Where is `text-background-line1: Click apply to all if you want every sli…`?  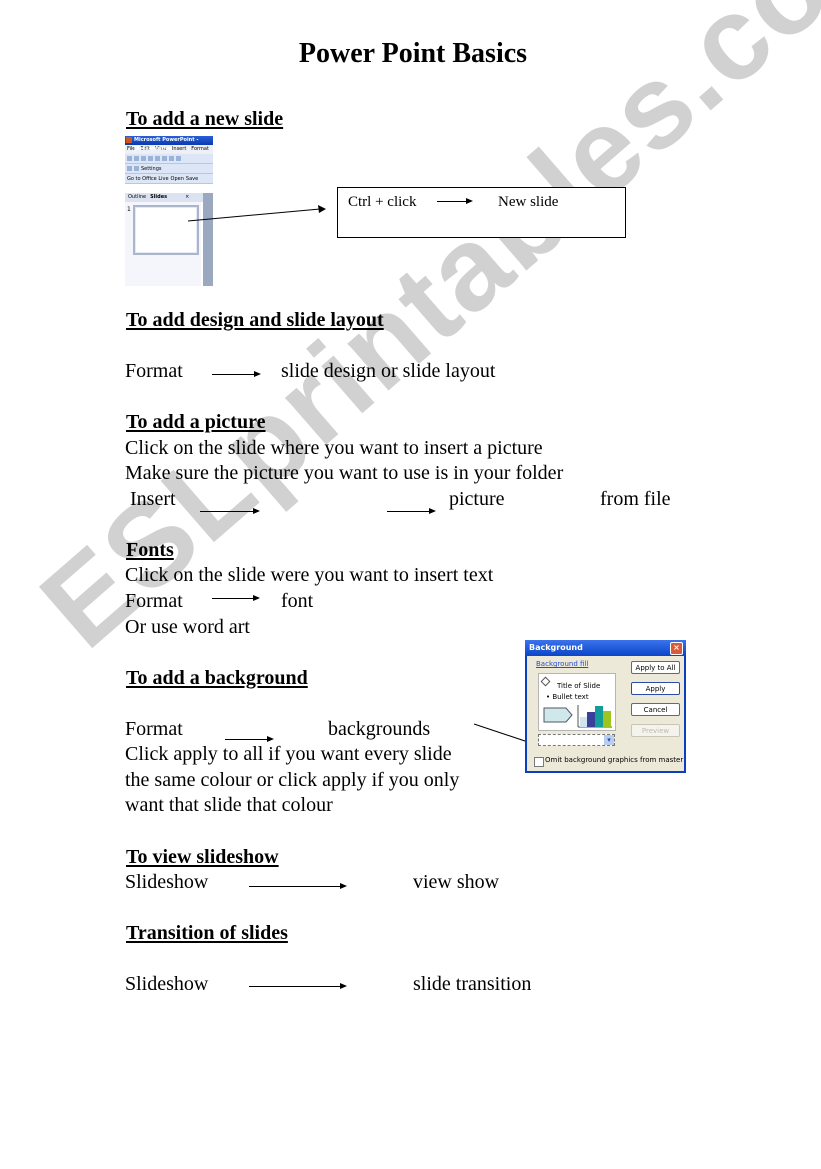 text-background-line1: Click apply to all if you want every sli… is located at coordinates (288, 754).